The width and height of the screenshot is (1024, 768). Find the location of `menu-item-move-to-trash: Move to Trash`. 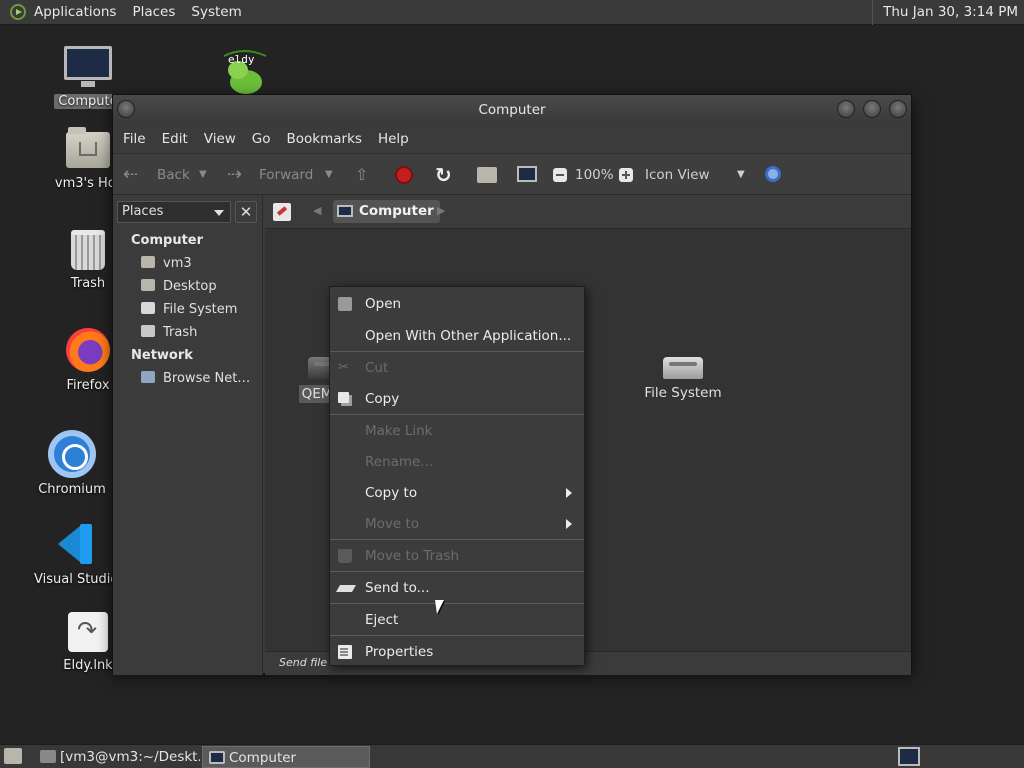

menu-item-move-to-trash: Move to Trash is located at coordinates (457, 556).